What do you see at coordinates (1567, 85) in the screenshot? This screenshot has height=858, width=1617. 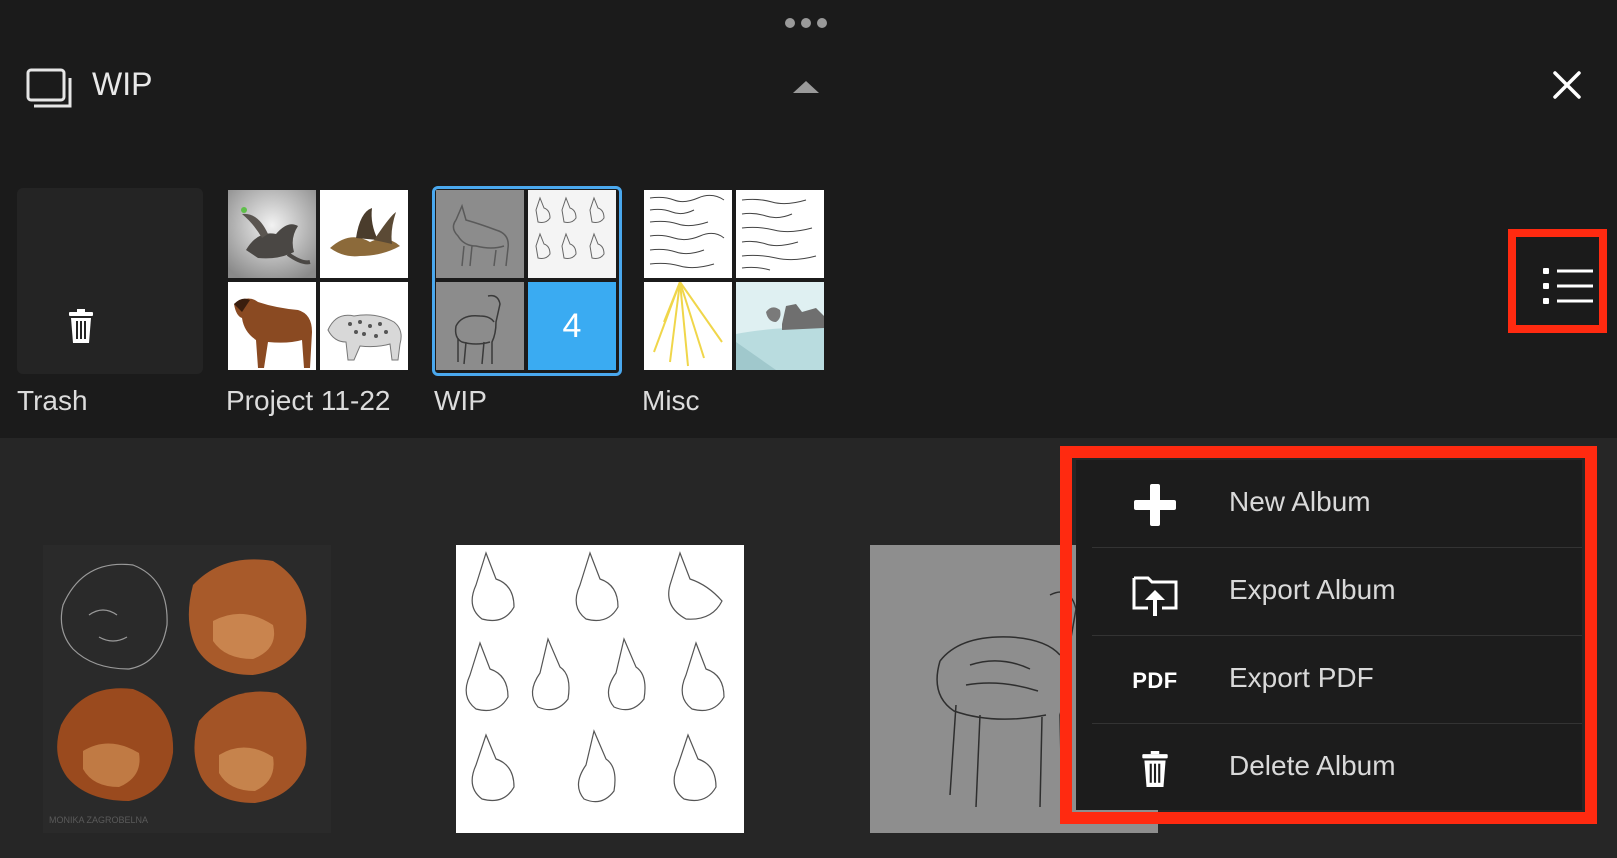 I see `close-icon` at bounding box center [1567, 85].